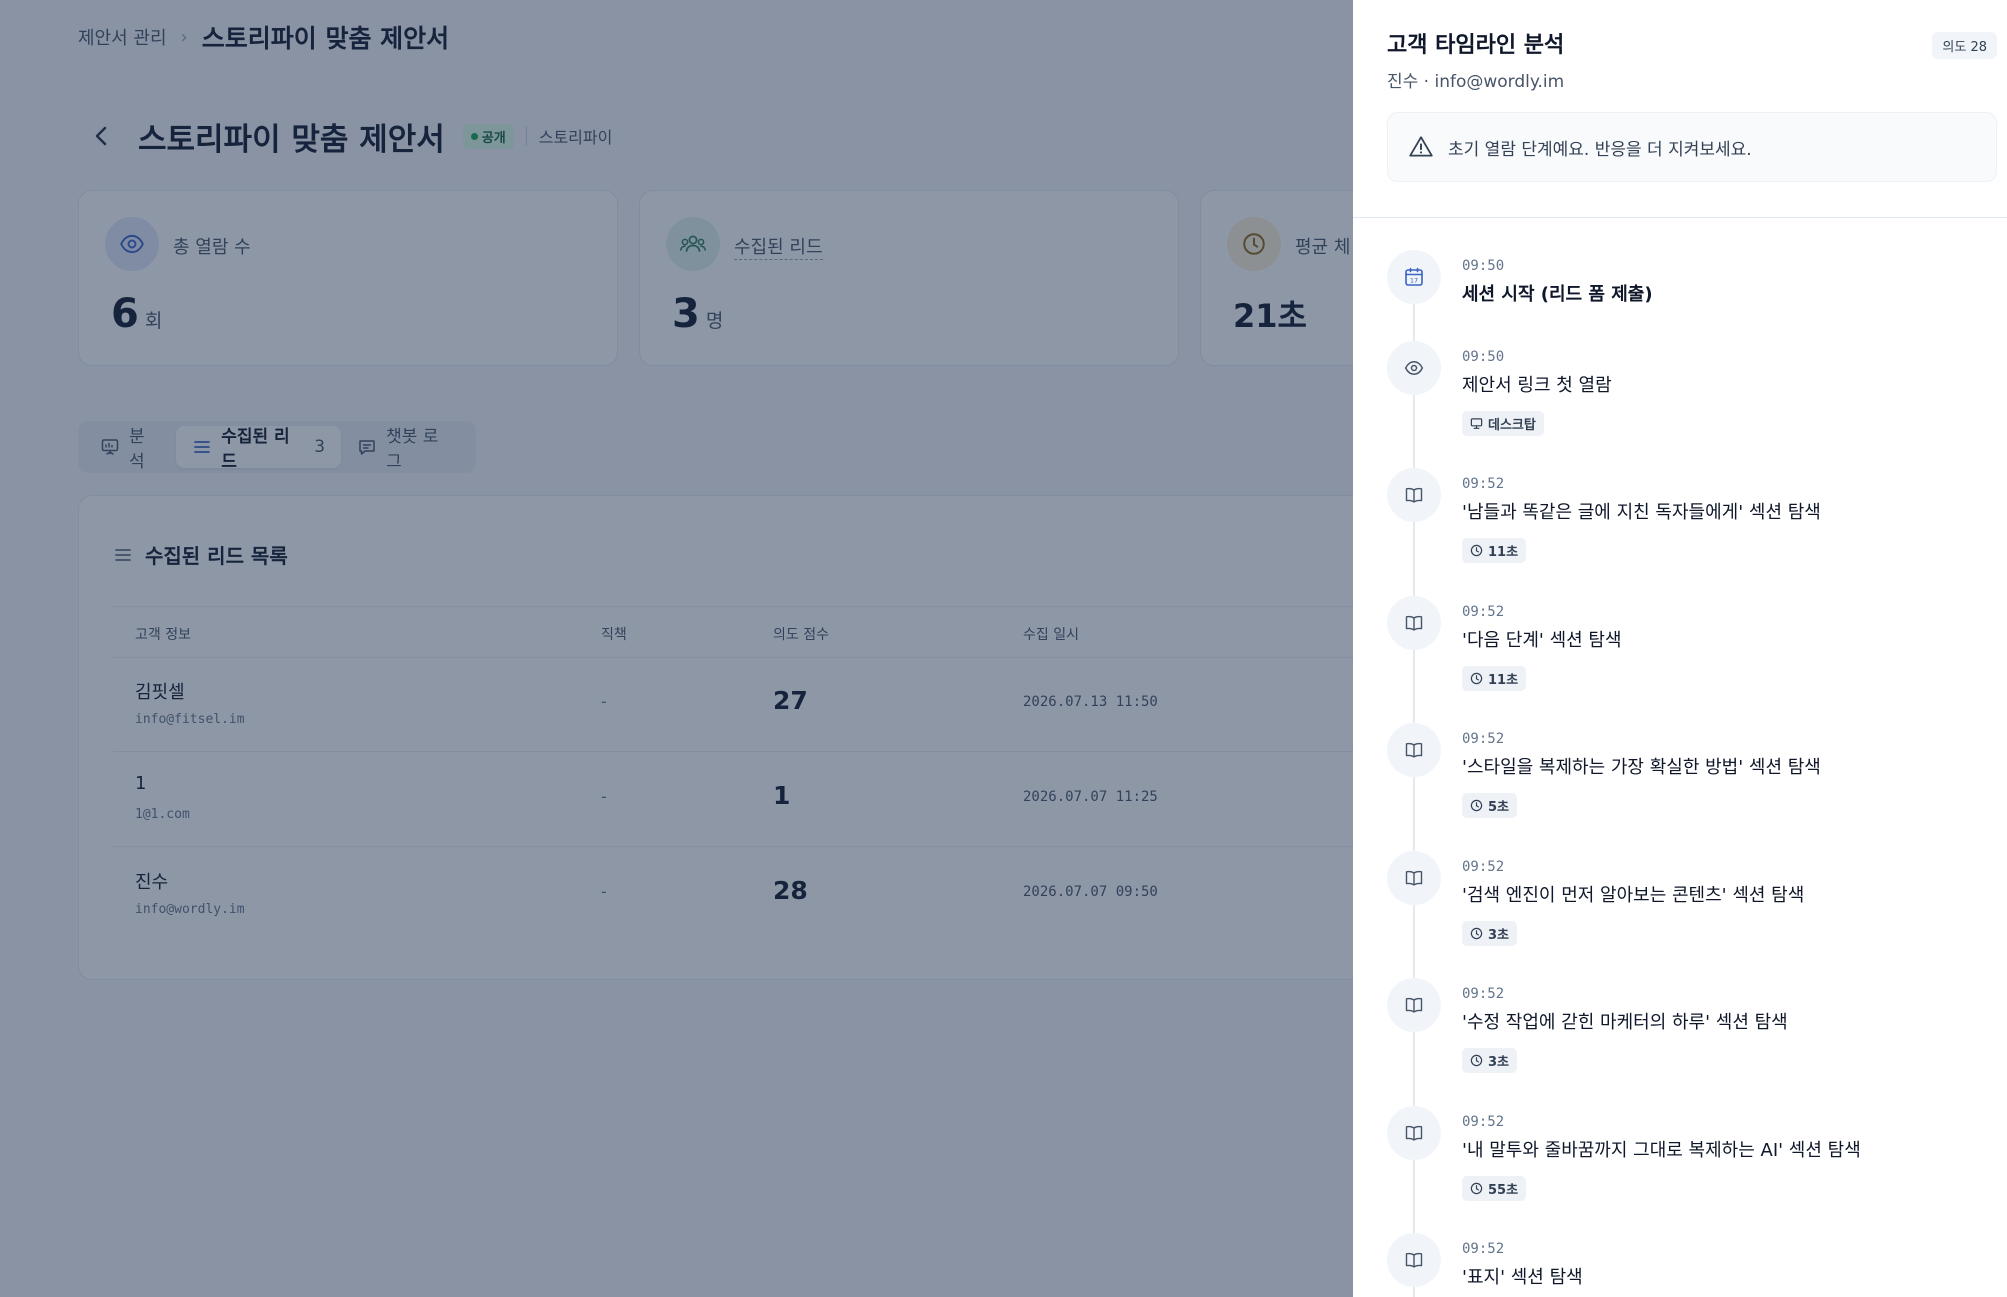 This screenshot has height=1297, width=2007. Describe the element at coordinates (1542, 640) in the screenshot. I see `event-title: '다음 단계' 섹션 탐색` at that location.